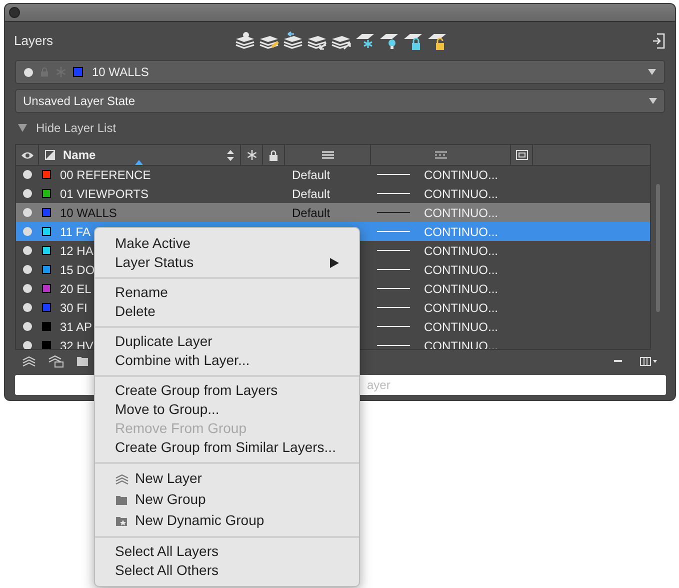  I want to click on layer-name: 01 VIEWPORTS, so click(104, 194).